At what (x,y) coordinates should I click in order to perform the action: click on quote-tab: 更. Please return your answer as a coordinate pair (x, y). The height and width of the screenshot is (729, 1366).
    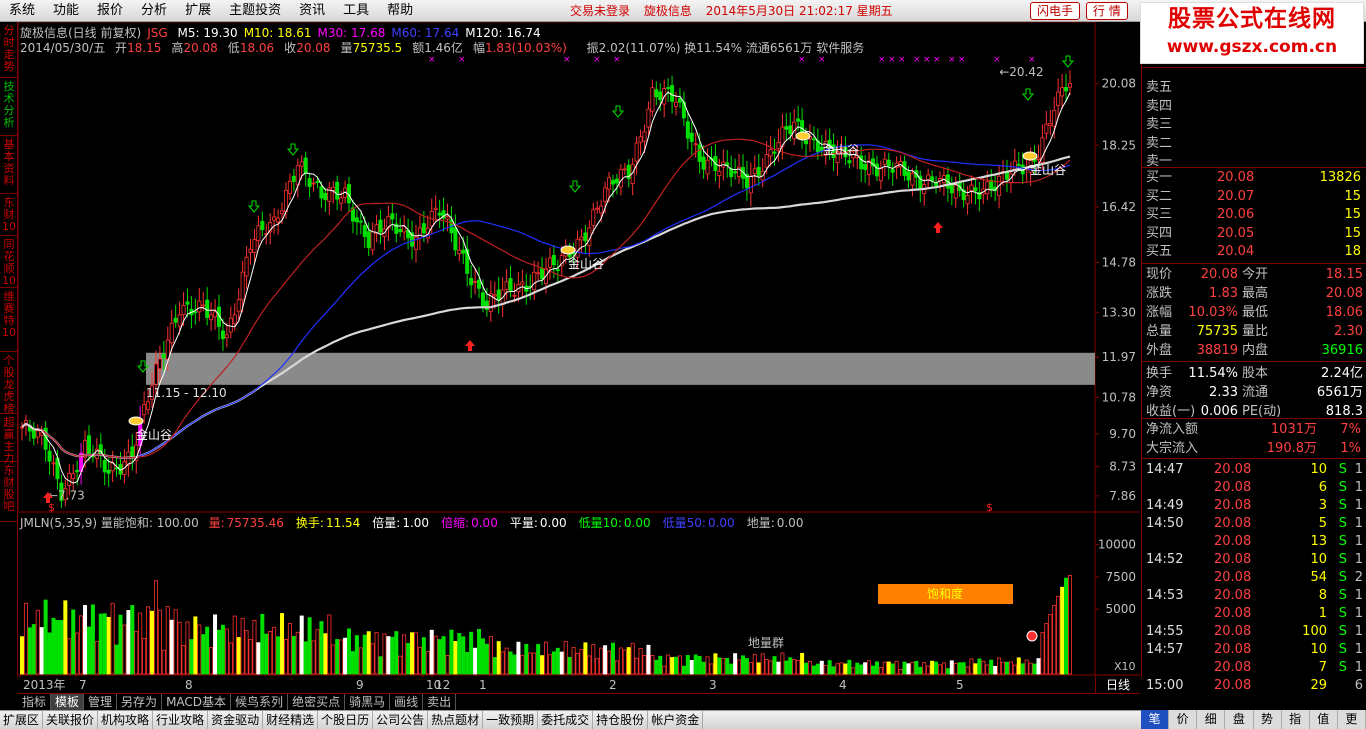
    Looking at the image, I should click on (1352, 719).